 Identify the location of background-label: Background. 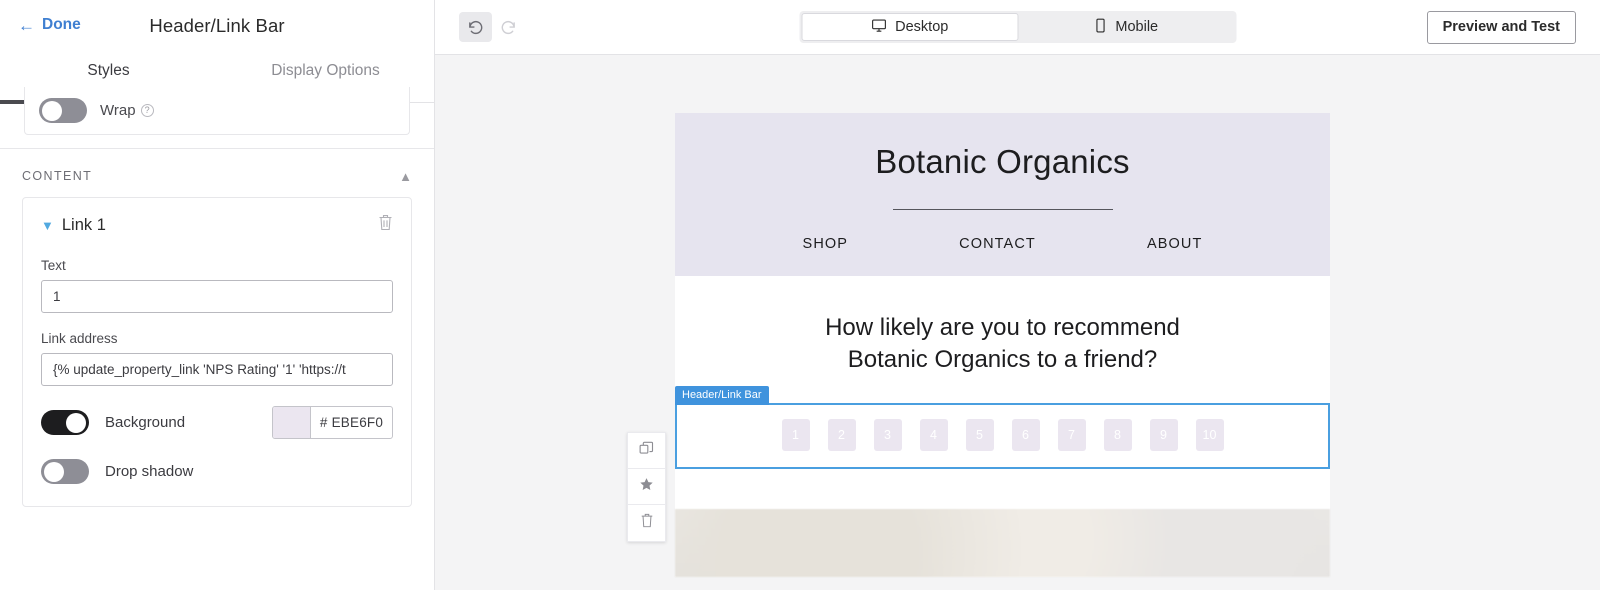
(145, 422).